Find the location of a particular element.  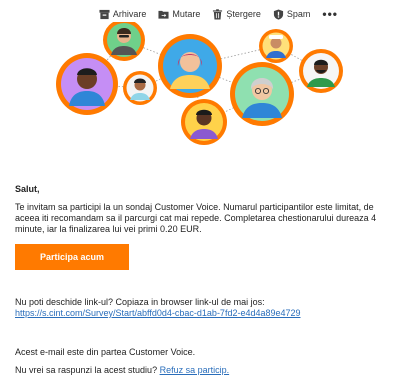

archive-button: Arhivare is located at coordinates (123, 14).